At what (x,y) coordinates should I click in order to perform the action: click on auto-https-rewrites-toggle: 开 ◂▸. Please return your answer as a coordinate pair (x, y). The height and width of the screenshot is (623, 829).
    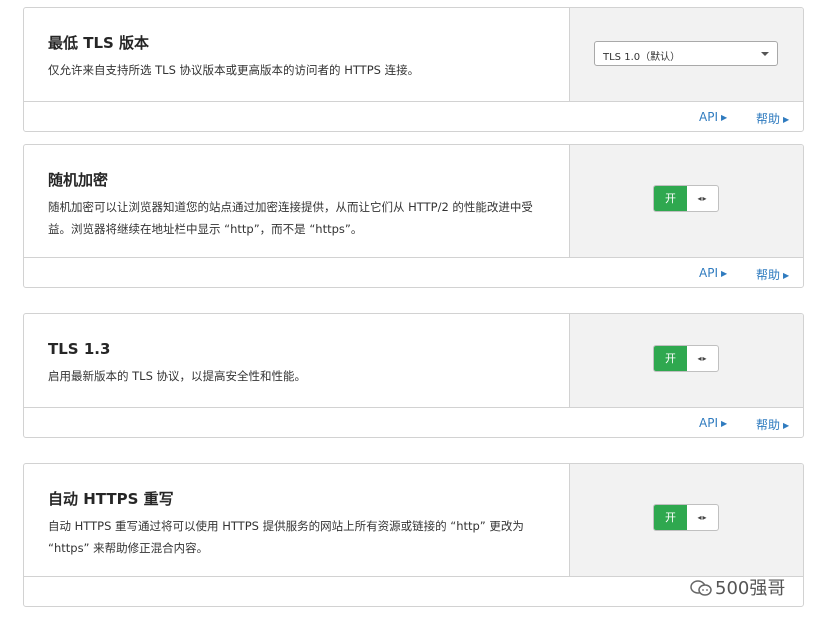
    Looking at the image, I should click on (686, 517).